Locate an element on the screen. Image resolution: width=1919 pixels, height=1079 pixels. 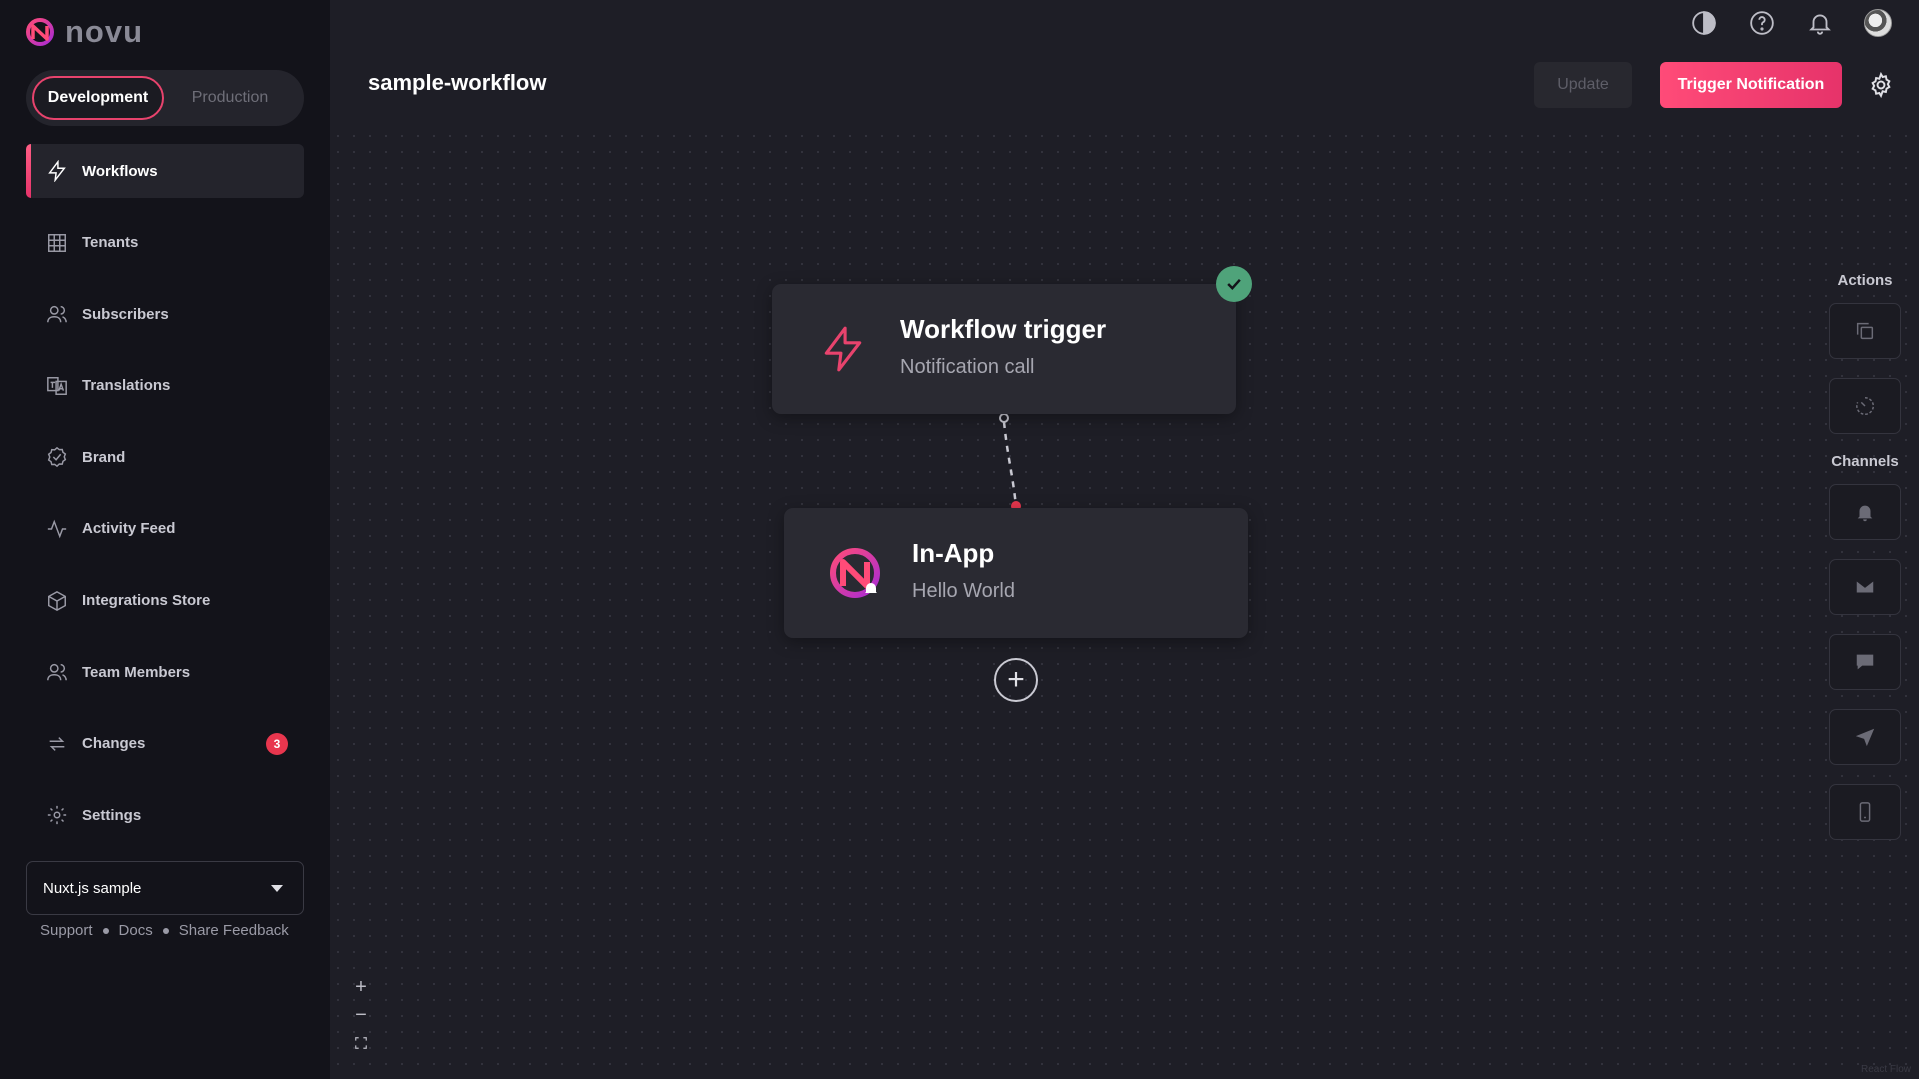
badge-check-icon is located at coordinates (57, 457).